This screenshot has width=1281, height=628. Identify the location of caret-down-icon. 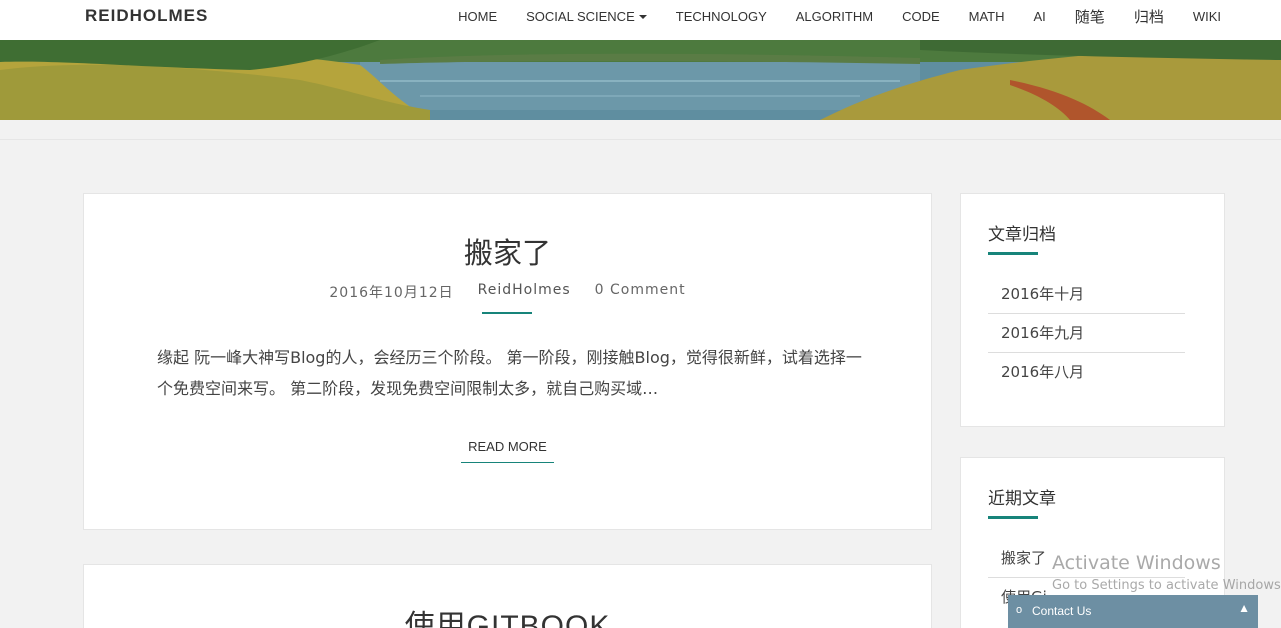
(642, 17).